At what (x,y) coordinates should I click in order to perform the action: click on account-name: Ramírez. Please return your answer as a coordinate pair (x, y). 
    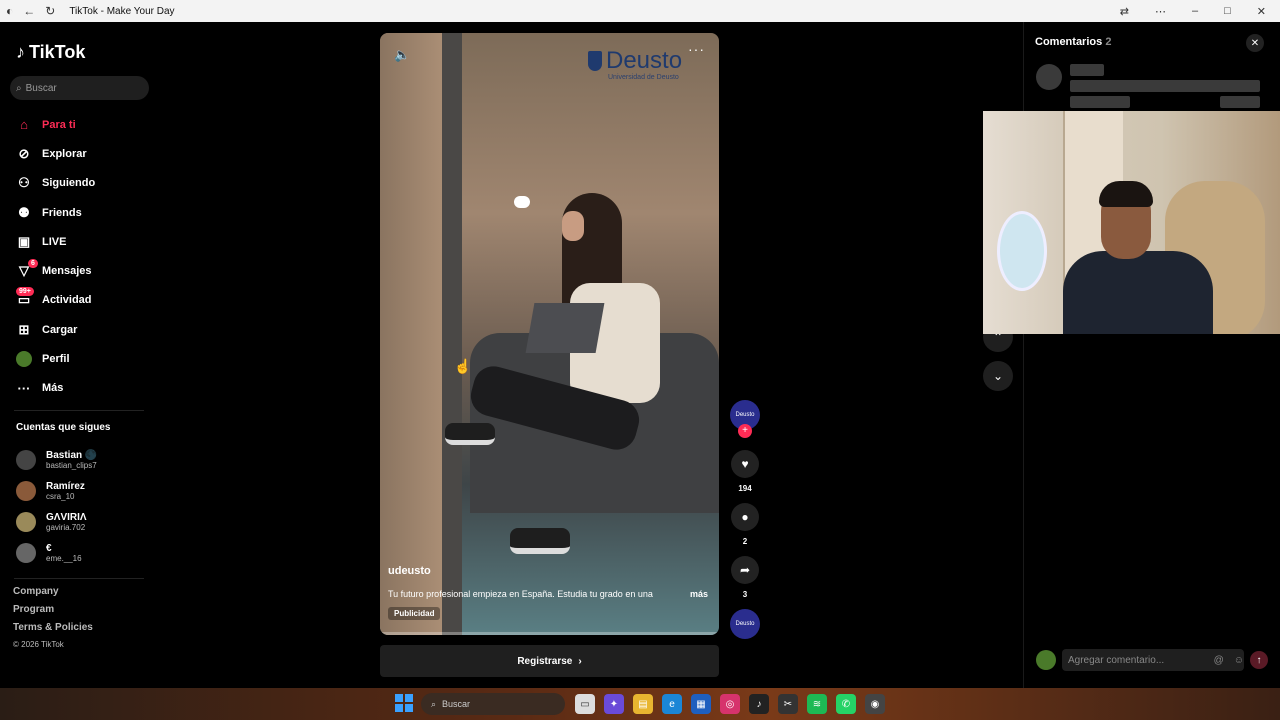
    Looking at the image, I should click on (65, 486).